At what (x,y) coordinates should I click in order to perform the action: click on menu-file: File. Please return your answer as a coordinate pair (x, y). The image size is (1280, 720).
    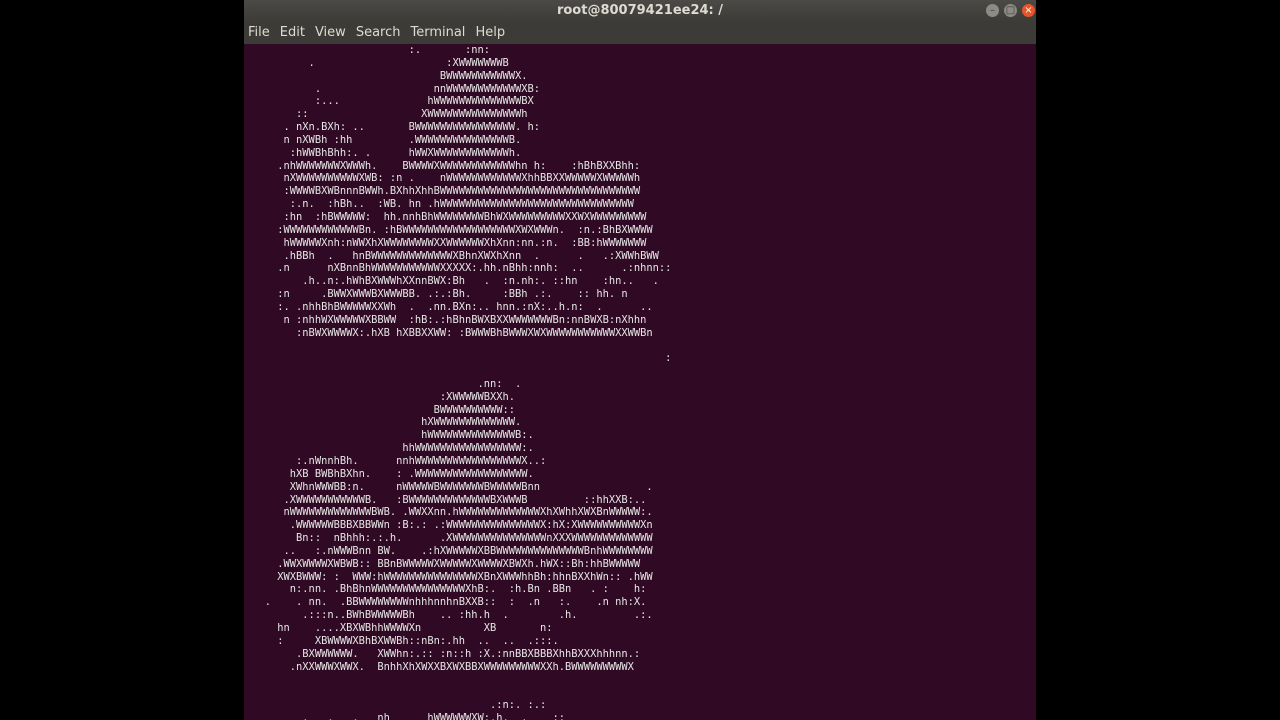
    Looking at the image, I should click on (259, 33).